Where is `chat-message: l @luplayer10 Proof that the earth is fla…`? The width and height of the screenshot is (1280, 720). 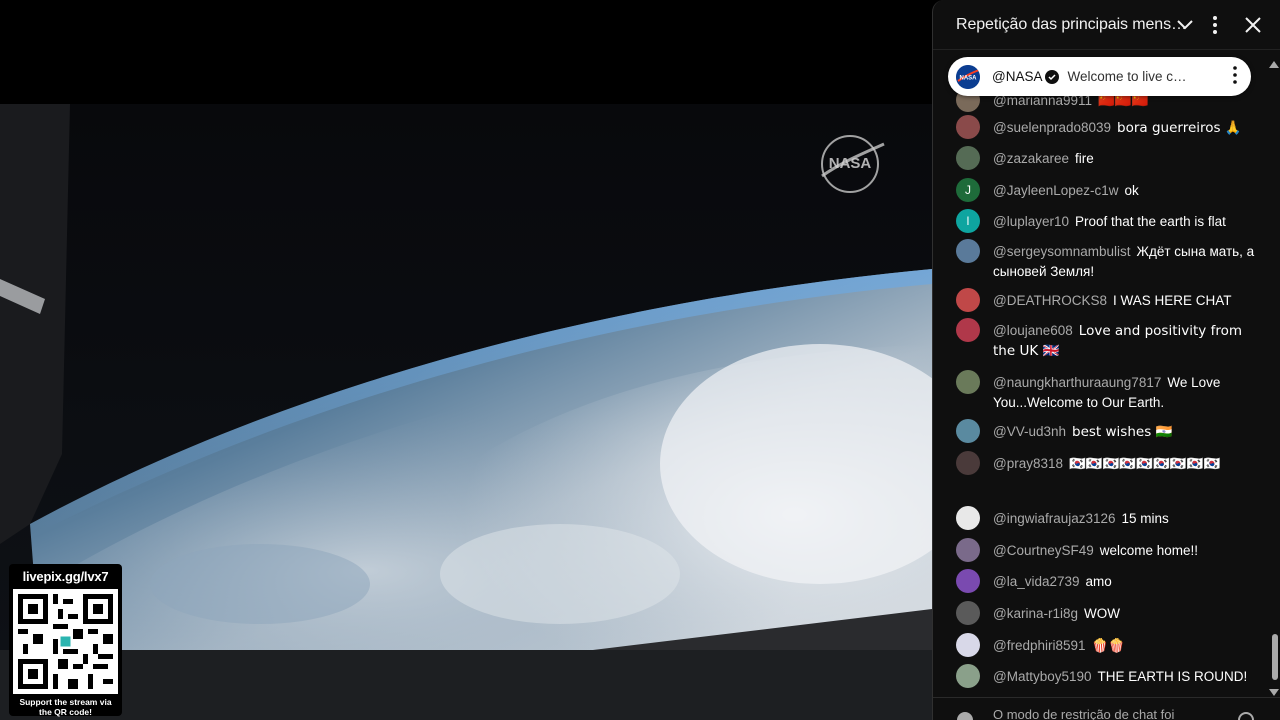 chat-message: l @luplayer10 Proof that the earth is fla… is located at coordinates (1106, 221).